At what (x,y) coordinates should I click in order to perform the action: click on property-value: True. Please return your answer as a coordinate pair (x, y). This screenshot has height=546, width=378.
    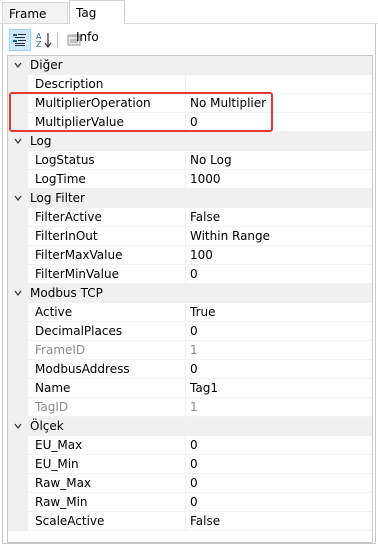
    Looking at the image, I should click on (279, 312).